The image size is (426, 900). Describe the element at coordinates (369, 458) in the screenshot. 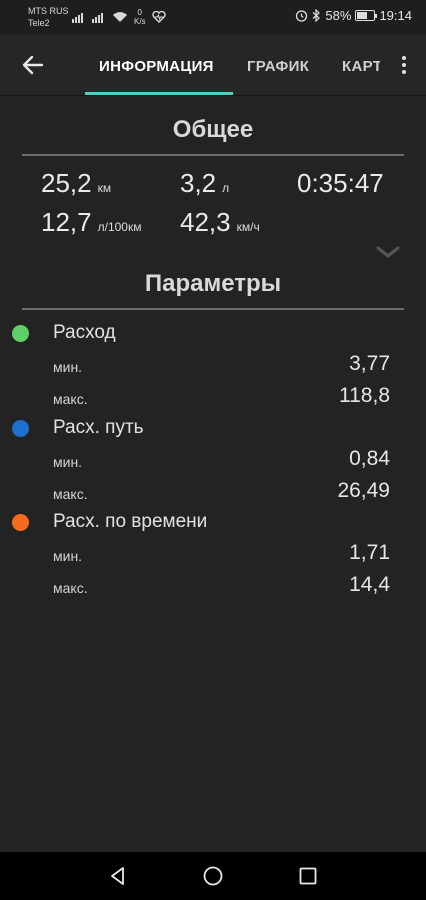

I see `param-min-value: 0,84` at that location.